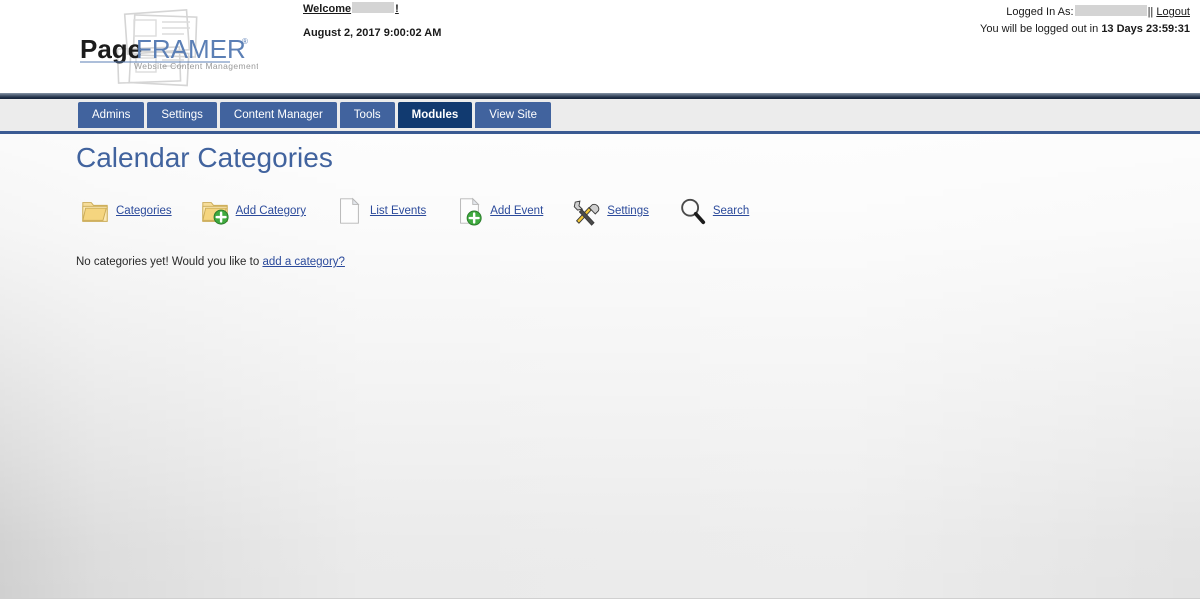 This screenshot has width=1200, height=599. What do you see at coordinates (144, 211) in the screenshot?
I see `toolbar-label-categories: Categories` at bounding box center [144, 211].